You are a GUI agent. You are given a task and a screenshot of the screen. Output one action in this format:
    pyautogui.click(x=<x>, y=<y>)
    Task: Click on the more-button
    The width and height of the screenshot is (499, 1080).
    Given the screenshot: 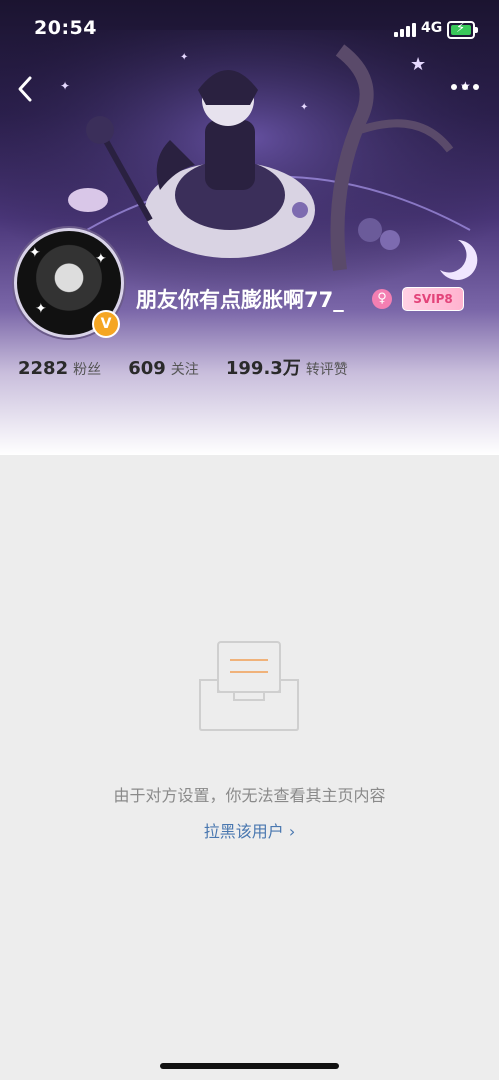 What is the action you would take?
    pyautogui.click(x=465, y=87)
    